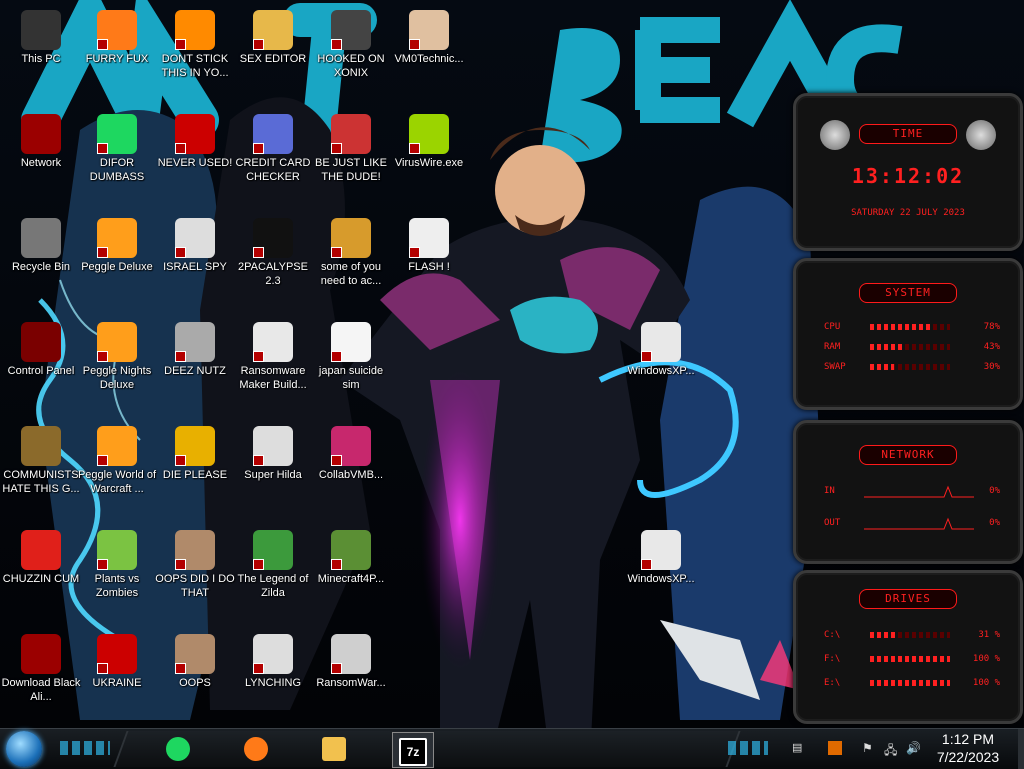 The width and height of the screenshot is (1024, 769). I want to click on taskbar-7zip: 7z, so click(413, 750).